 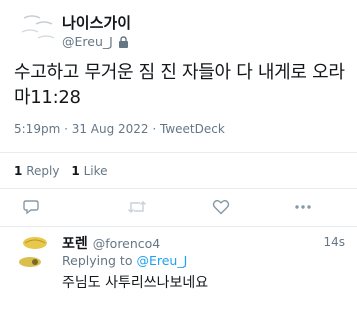 I want to click on replying-prefix: Replying to, so click(x=97, y=260).